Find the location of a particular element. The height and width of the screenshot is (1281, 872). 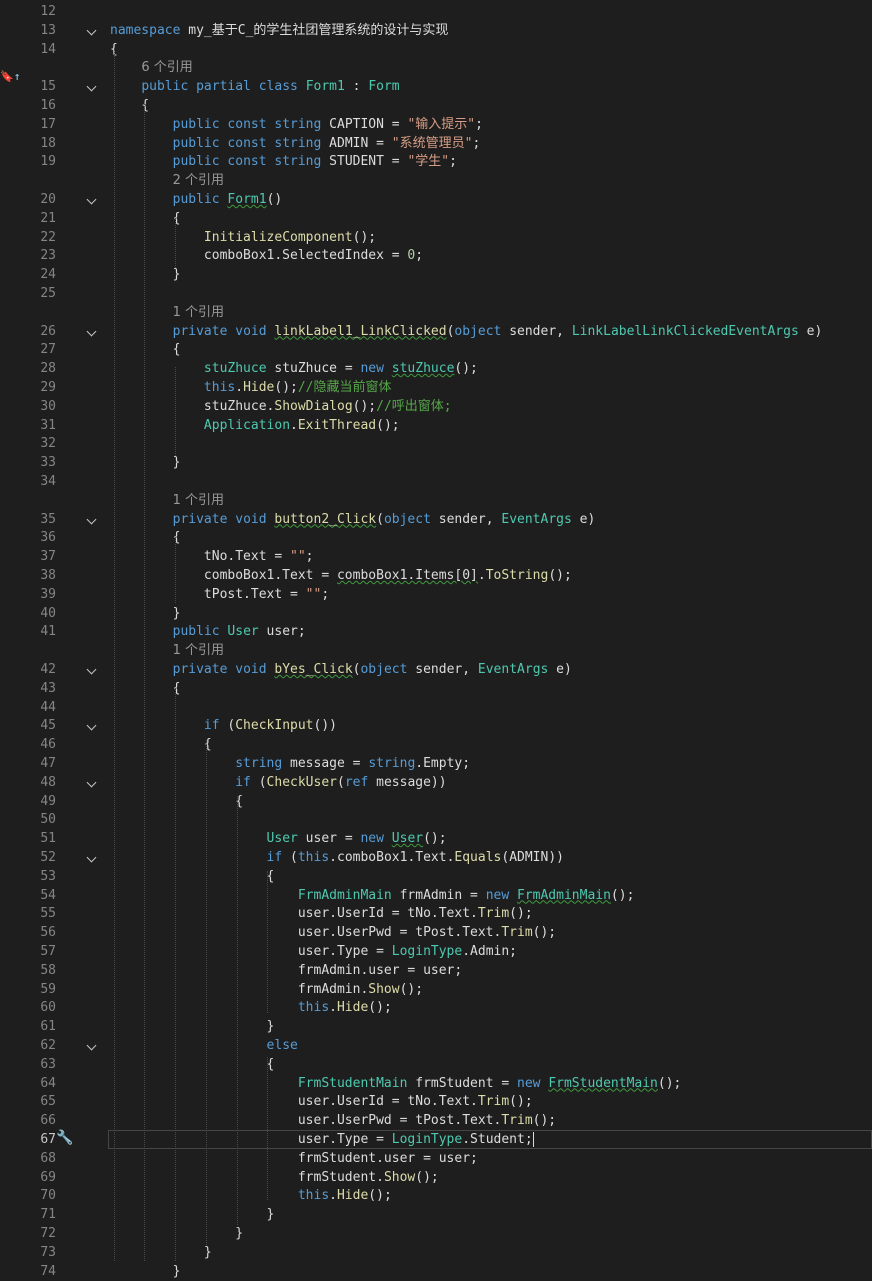

code-line: 49 { is located at coordinates (436, 801).